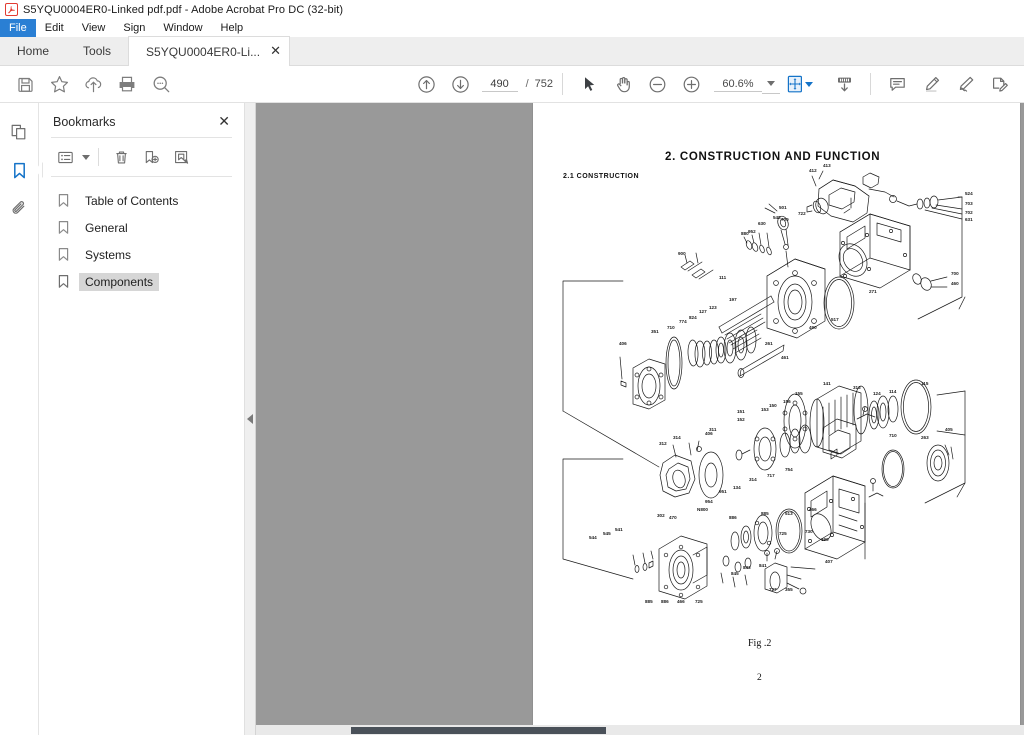 This screenshot has height=735, width=1024. What do you see at coordinates (723, 491) in the screenshot?
I see `svg-text: 951` at bounding box center [723, 491].